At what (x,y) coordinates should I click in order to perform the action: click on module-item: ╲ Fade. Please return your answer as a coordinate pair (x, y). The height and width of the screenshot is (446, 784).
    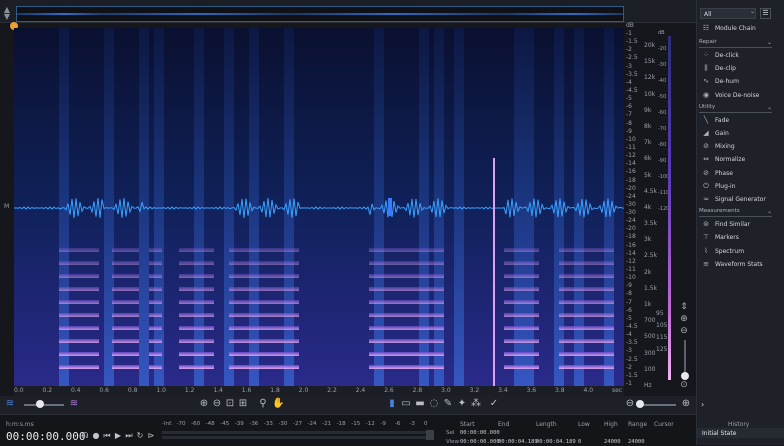
    Looking at the image, I should click on (714, 120).